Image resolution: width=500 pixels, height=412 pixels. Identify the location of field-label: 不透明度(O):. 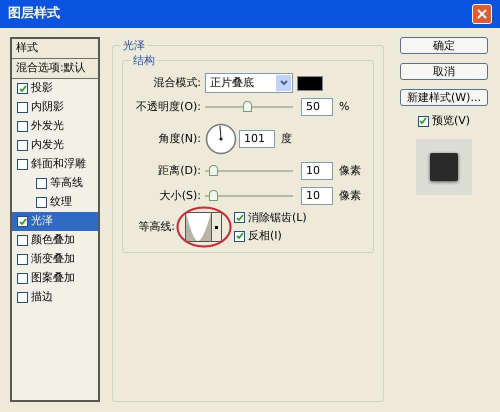
(168, 106).